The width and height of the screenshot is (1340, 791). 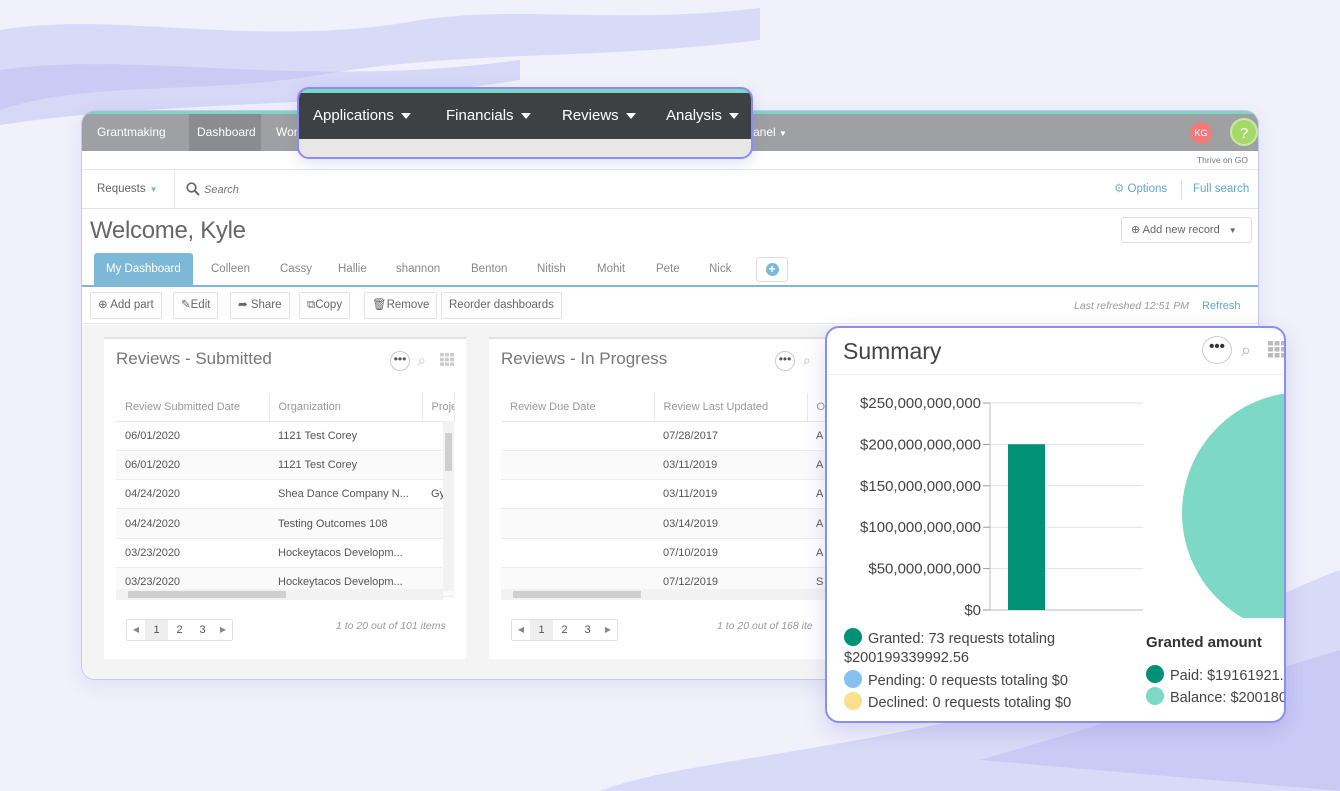 I want to click on add-part-button: ⊕ Add part, so click(x=126, y=305).